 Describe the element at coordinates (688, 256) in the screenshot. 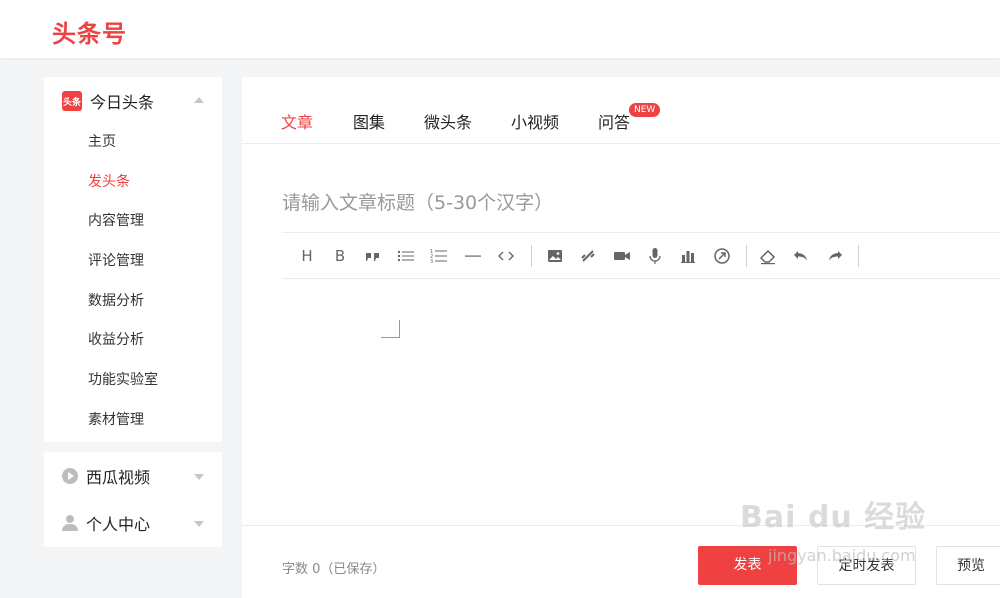

I see `chart-icon` at that location.